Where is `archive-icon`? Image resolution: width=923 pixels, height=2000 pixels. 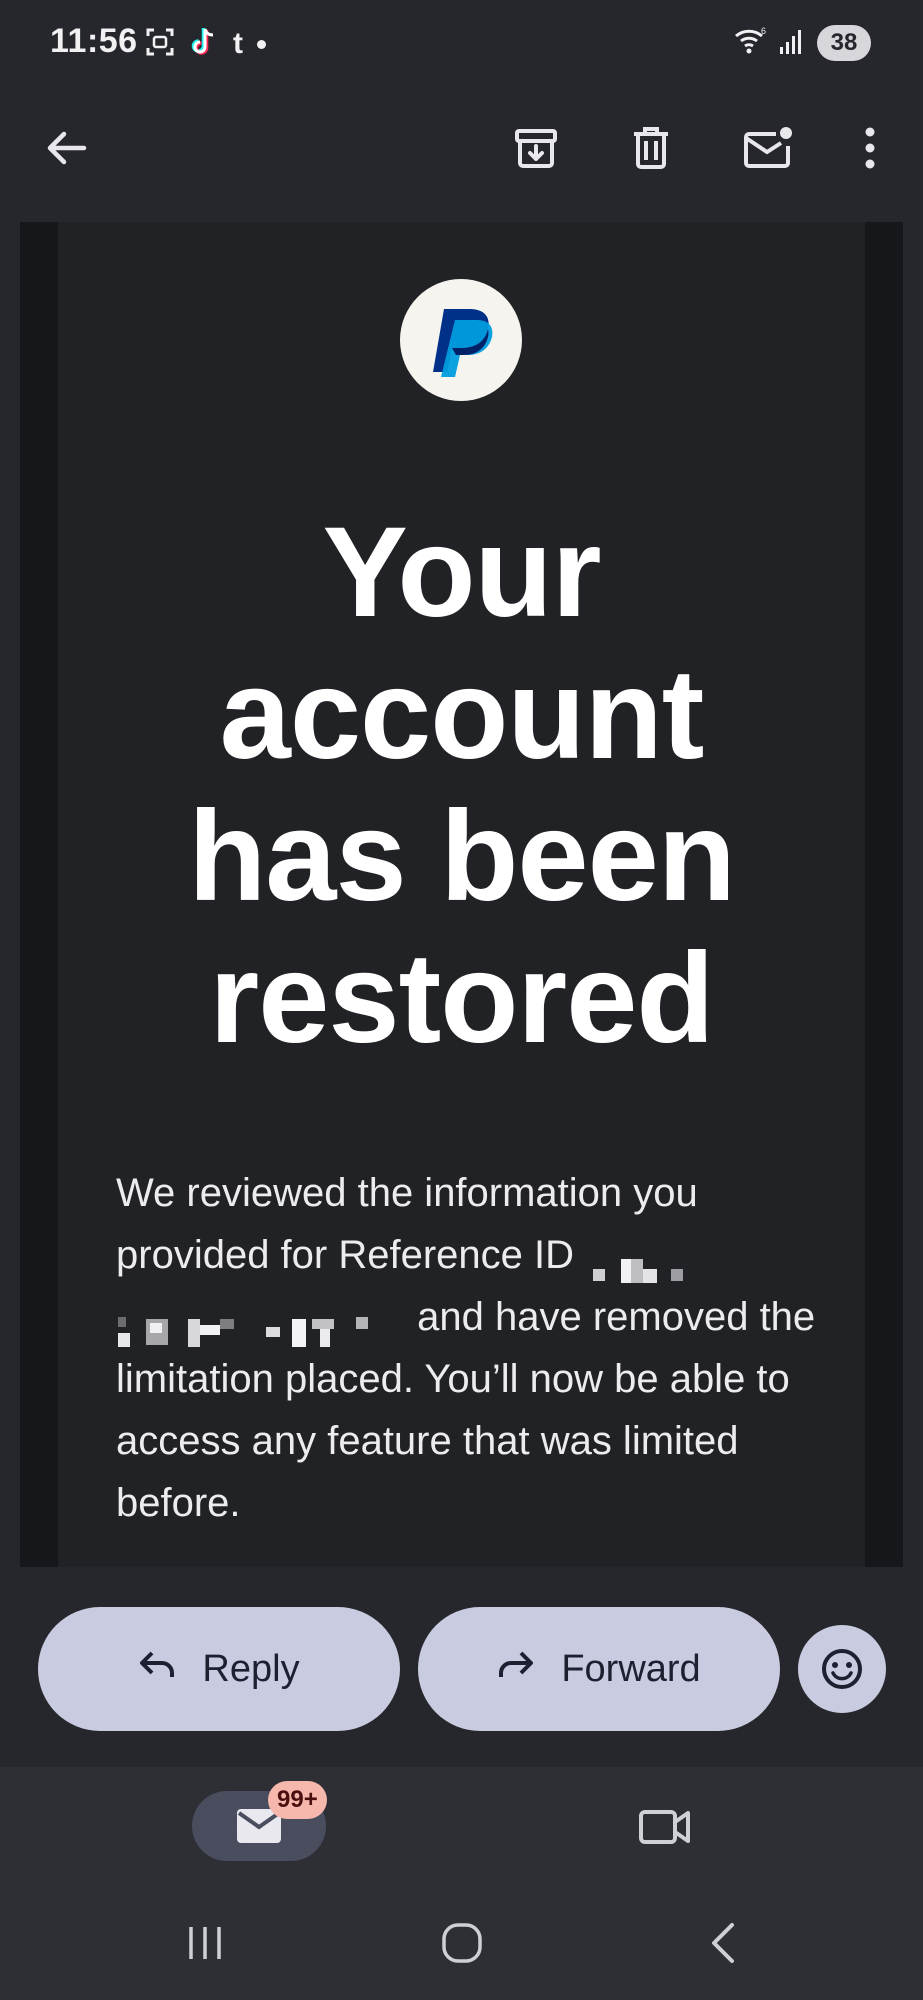
archive-icon is located at coordinates (536, 148).